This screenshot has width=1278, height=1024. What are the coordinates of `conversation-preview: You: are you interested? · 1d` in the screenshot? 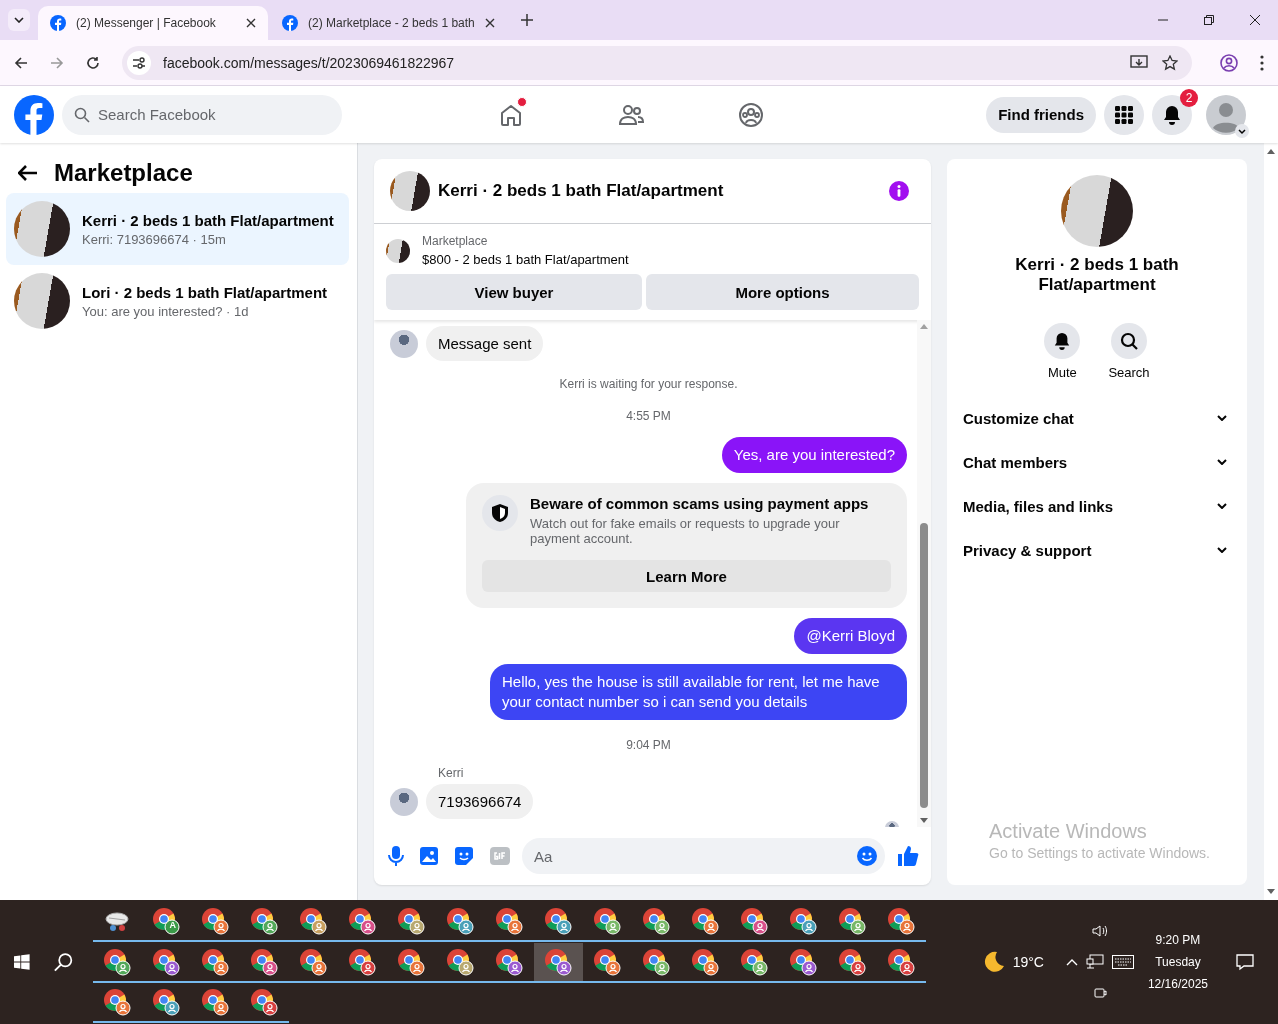 It's located at (166, 311).